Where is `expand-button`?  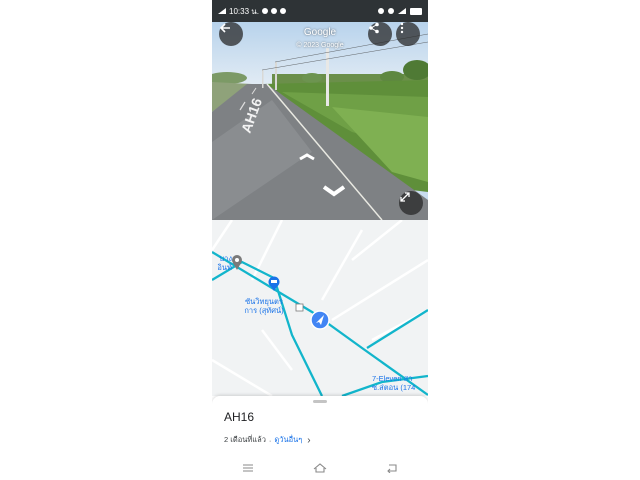 expand-button is located at coordinates (411, 203).